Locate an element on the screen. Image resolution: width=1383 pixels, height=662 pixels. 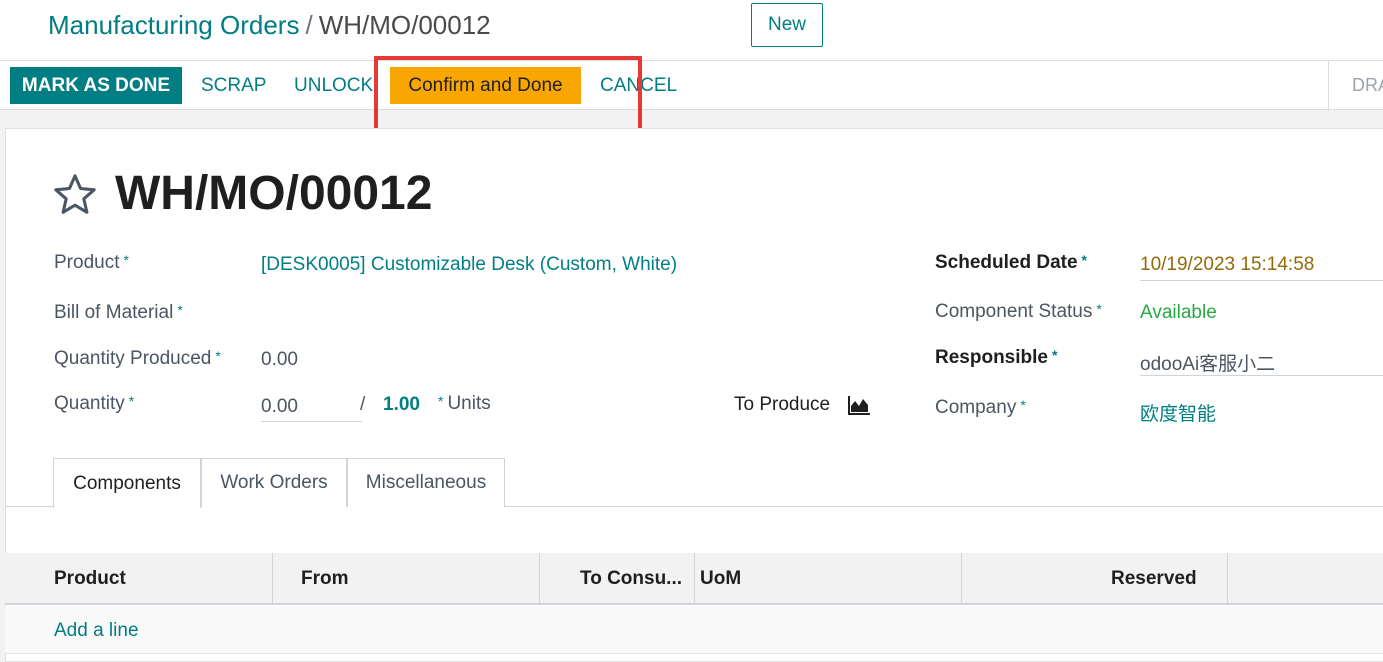
responsible-field: odooAi客服小二 is located at coordinates (1207, 362).